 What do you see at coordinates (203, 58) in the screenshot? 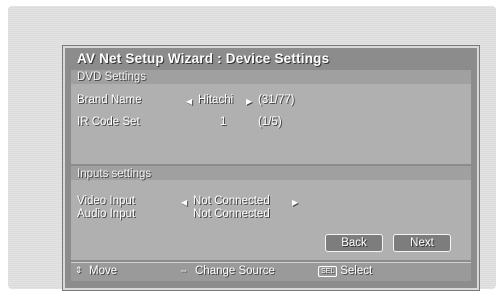
I see `wizard-title: AV Net Setup Wizard : Device Settings` at bounding box center [203, 58].